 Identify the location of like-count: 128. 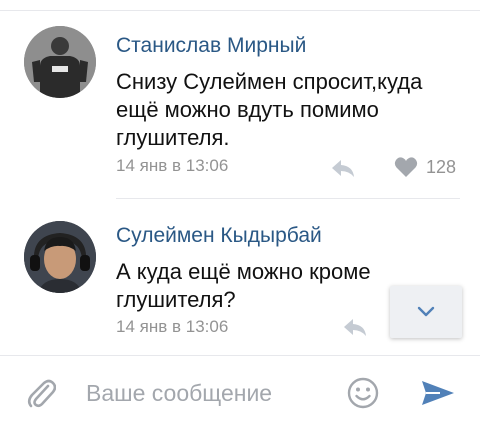
(441, 166).